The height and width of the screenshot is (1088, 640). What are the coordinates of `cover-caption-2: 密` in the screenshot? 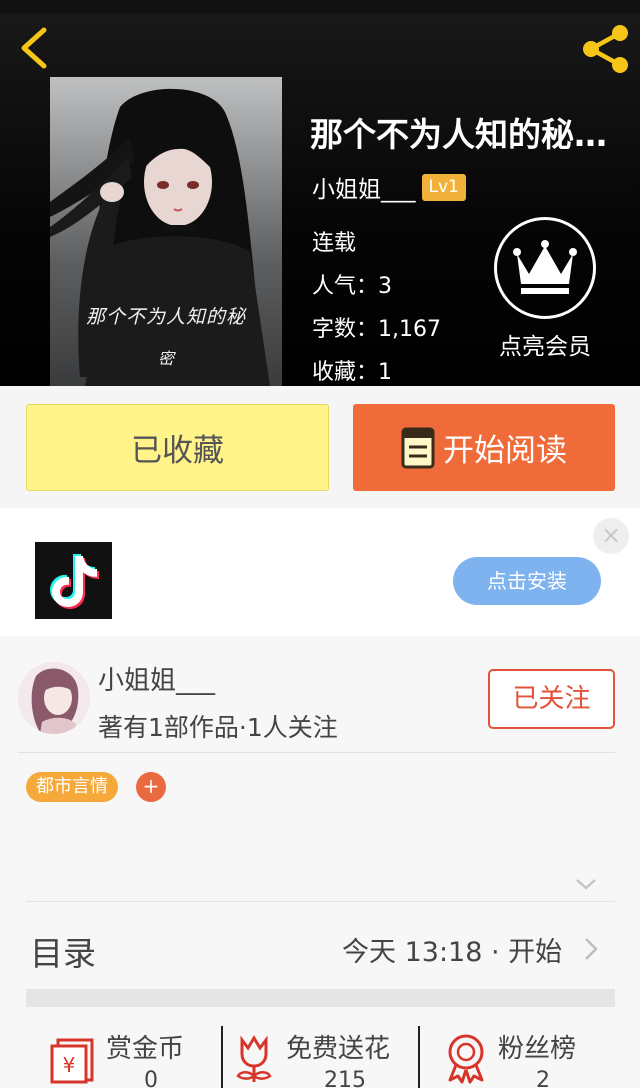 It's located at (165, 358).